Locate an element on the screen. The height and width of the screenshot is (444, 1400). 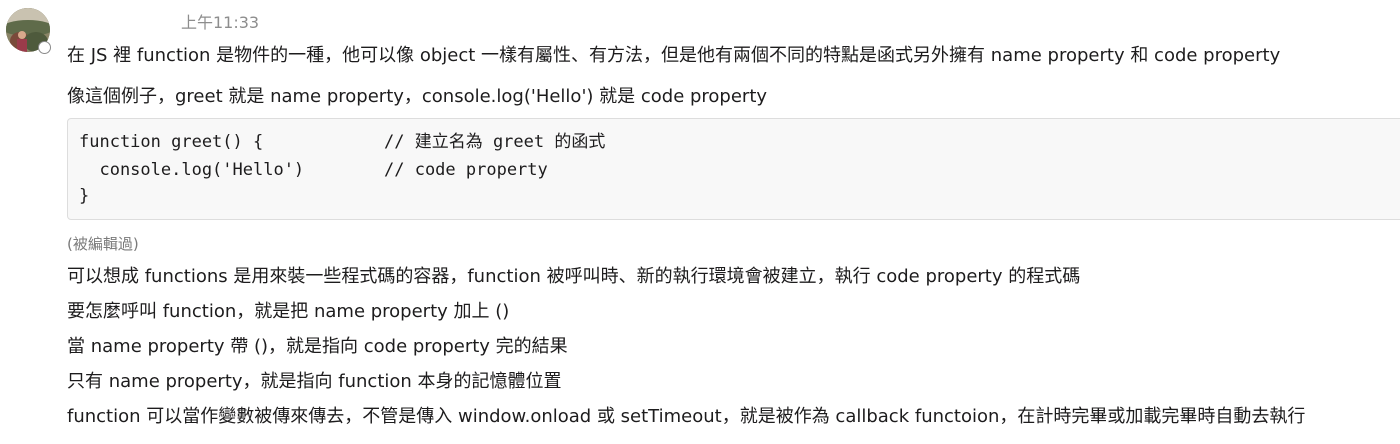
message-timestamp: 上午11:33 is located at coordinates (220, 23).